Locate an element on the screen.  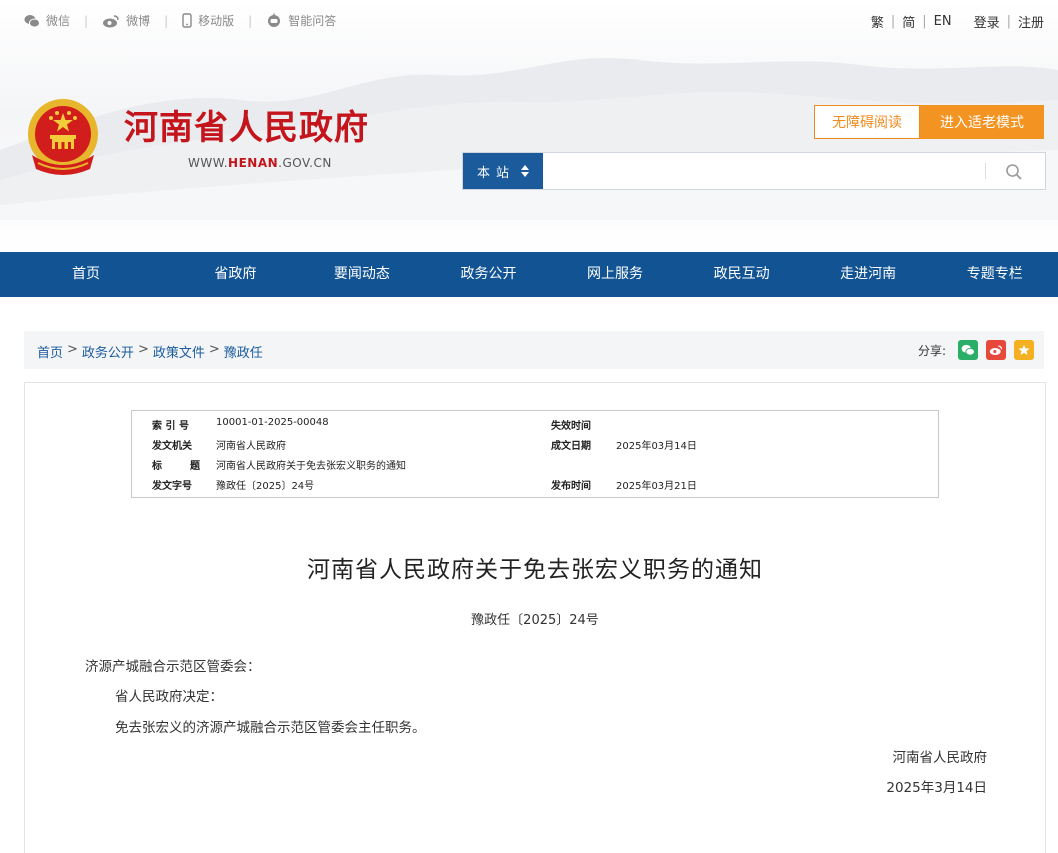
search-scope-label: 本站 is located at coordinates (495, 173).